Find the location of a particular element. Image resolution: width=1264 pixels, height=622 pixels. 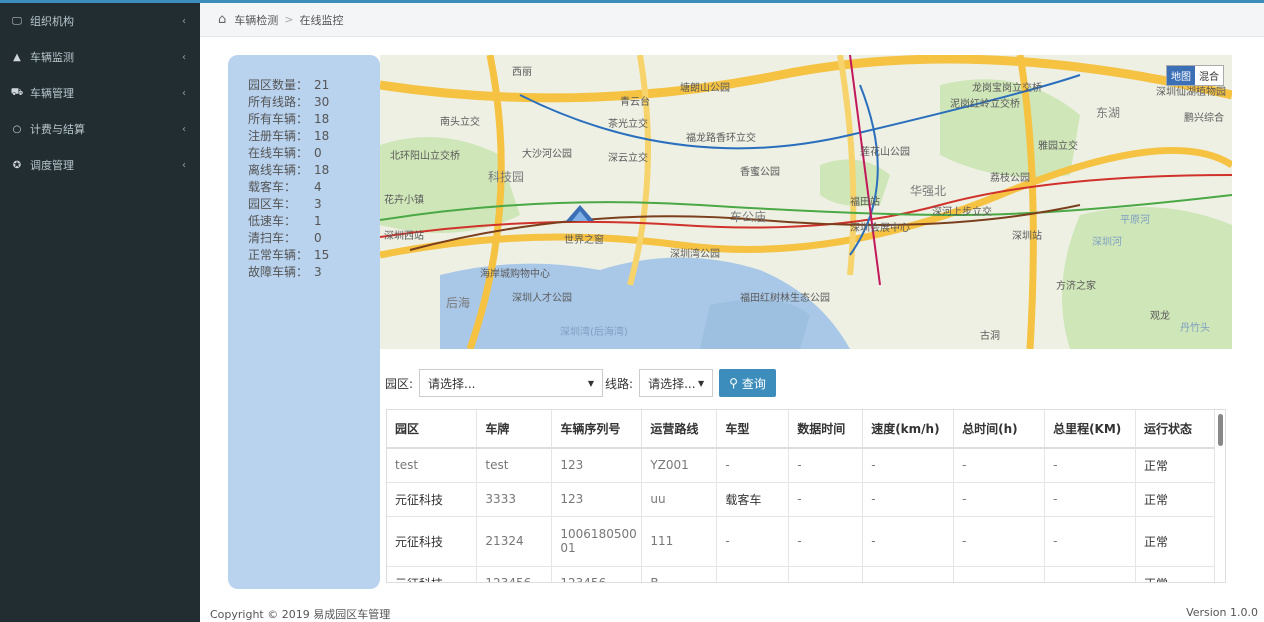

svg-text: 北环阳山立交桥 is located at coordinates (425, 155).